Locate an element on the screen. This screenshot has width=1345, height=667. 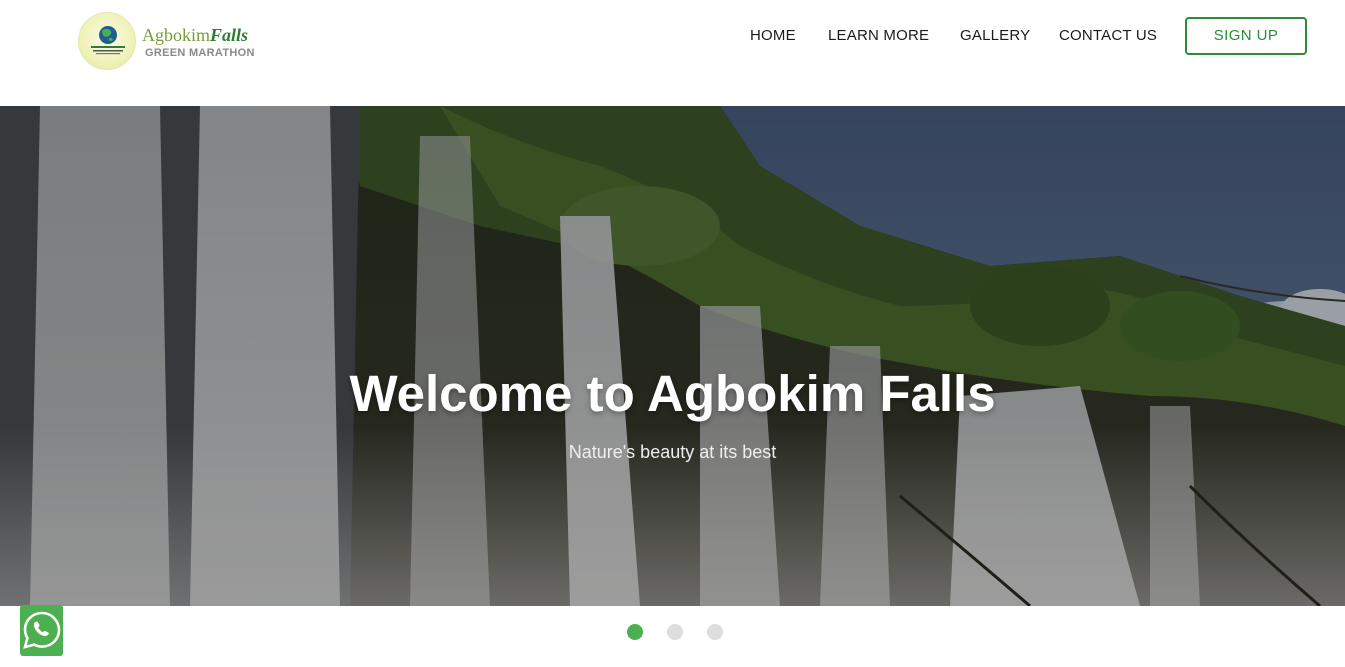
hero-subtitle: Nature's beauty at its best is located at coordinates (672, 452).